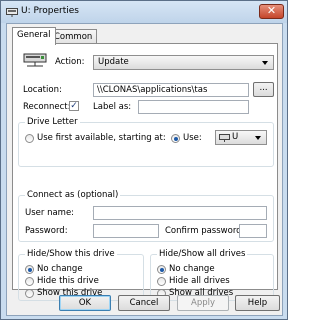 Image resolution: width=320 pixels, height=320 pixels. Describe the element at coordinates (271, 11) in the screenshot. I see `close-button: ✕` at that location.